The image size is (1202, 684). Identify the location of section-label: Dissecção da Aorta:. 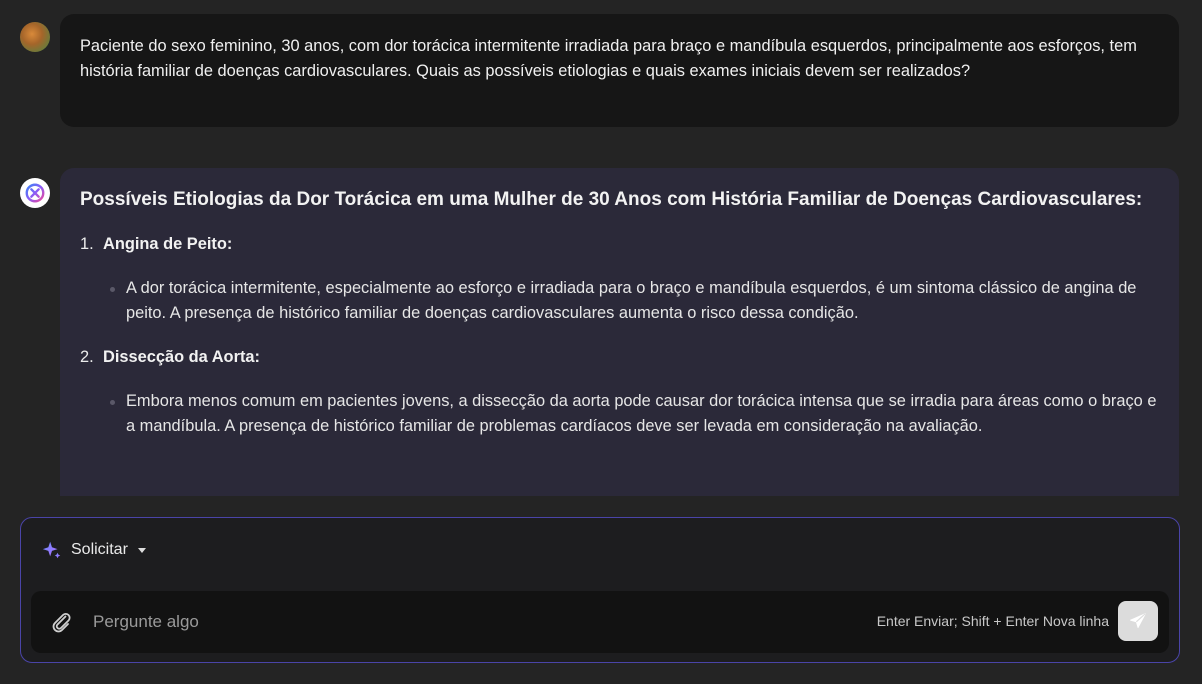
(181, 357).